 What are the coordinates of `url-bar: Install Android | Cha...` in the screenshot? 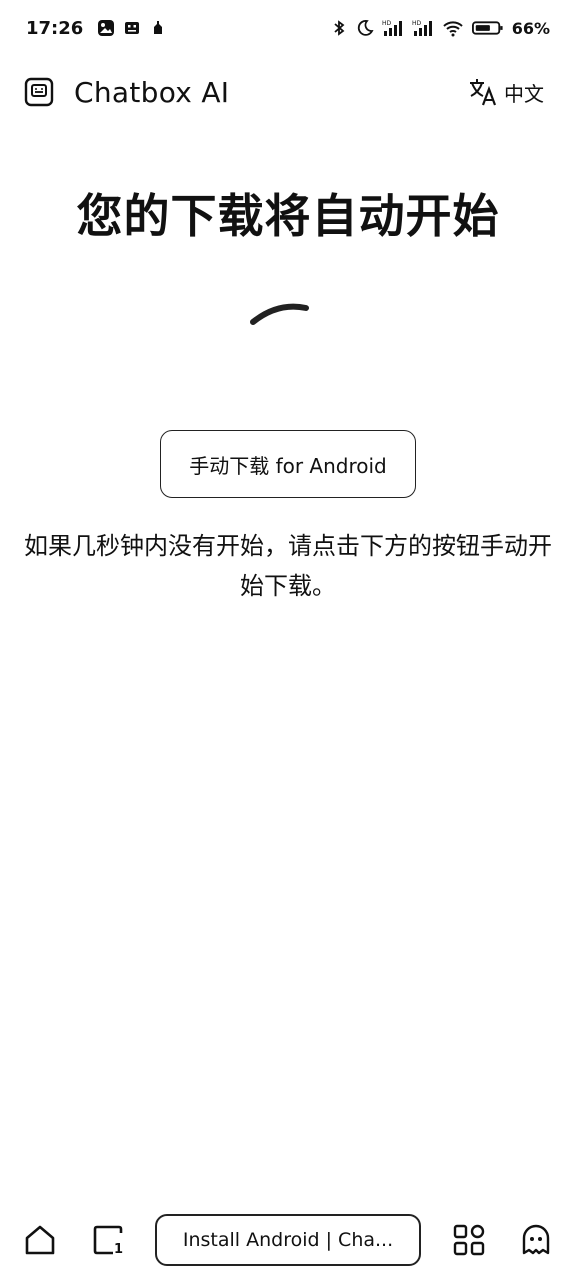 It's located at (288, 1240).